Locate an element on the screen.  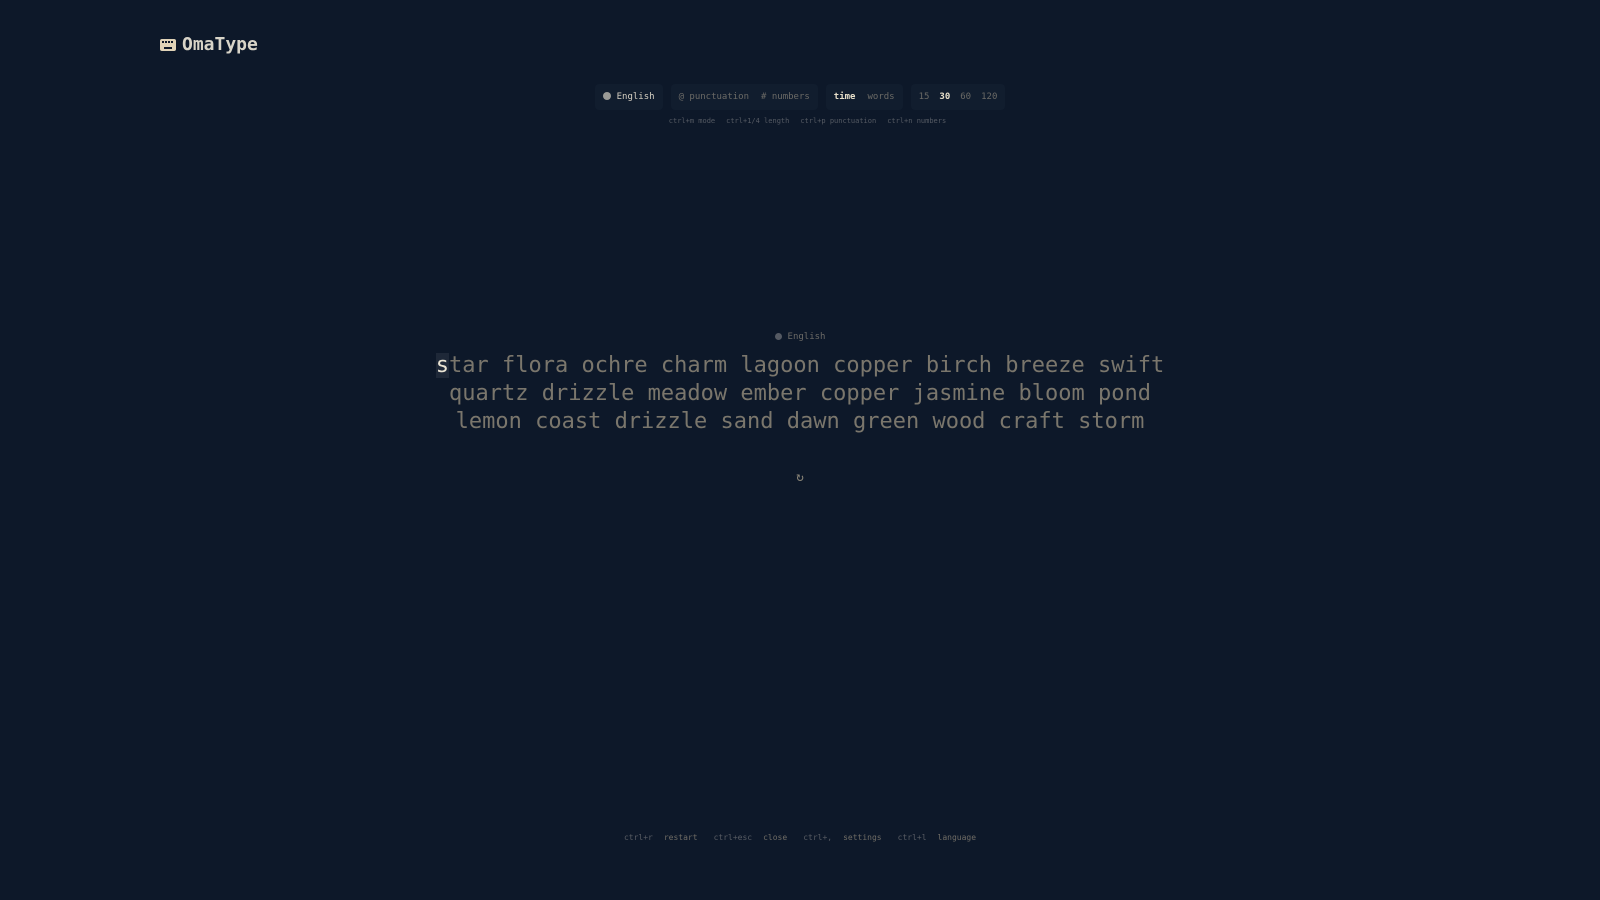
hint-length: ctrl+1/4 length is located at coordinates (758, 121).